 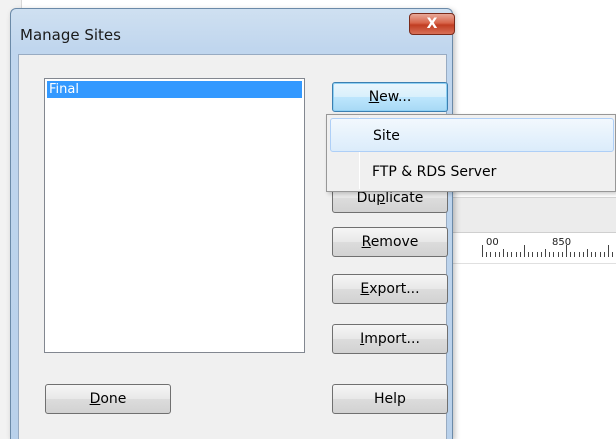 What do you see at coordinates (562, 242) in the screenshot?
I see `ruler-label: 850` at bounding box center [562, 242].